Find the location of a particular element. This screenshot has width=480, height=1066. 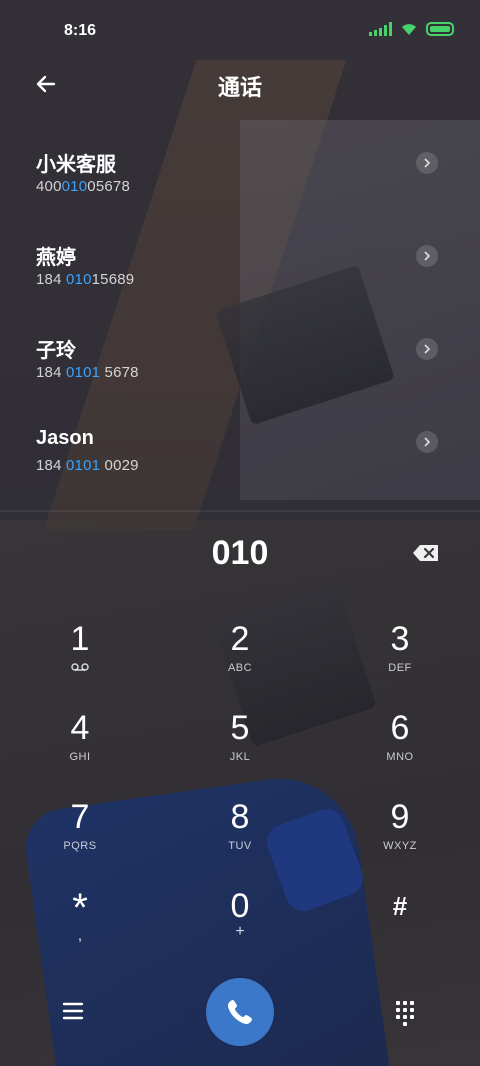

key-7: 7 PQRS is located at coordinates (80, 838).